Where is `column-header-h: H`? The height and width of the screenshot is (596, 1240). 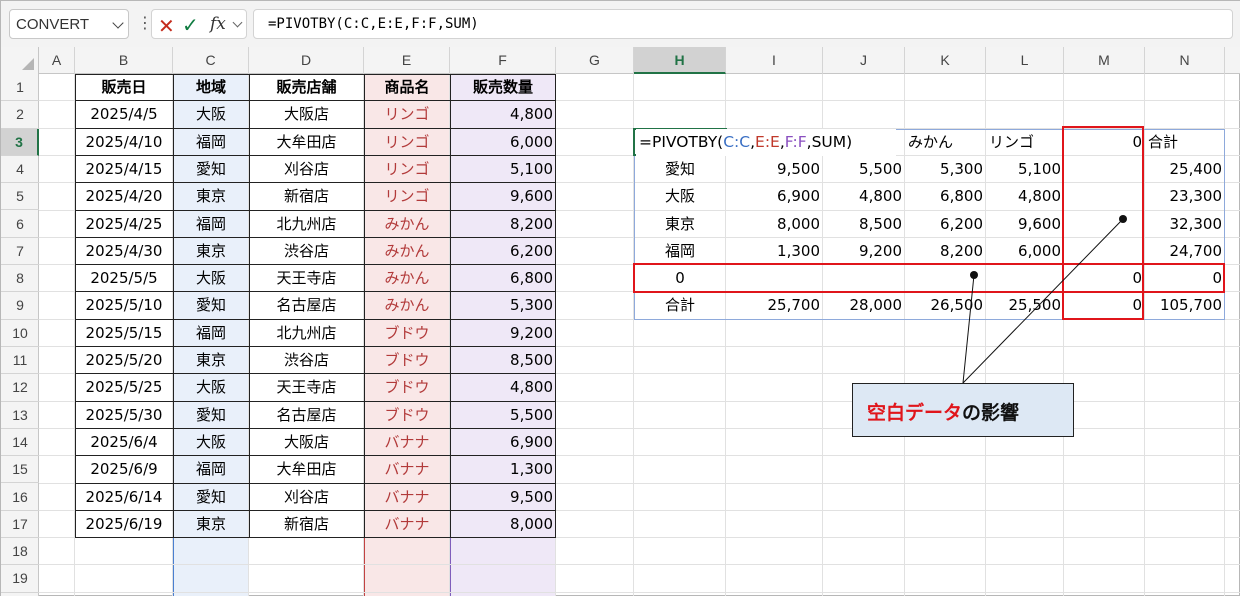 column-header-h: H is located at coordinates (680, 60).